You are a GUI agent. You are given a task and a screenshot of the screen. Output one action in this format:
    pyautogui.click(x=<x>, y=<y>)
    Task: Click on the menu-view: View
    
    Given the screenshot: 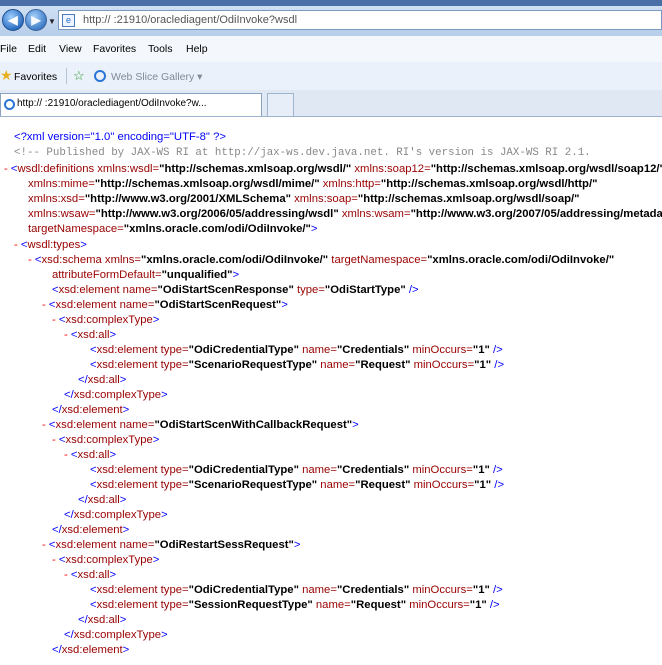 What is the action you would take?
    pyautogui.click(x=70, y=49)
    